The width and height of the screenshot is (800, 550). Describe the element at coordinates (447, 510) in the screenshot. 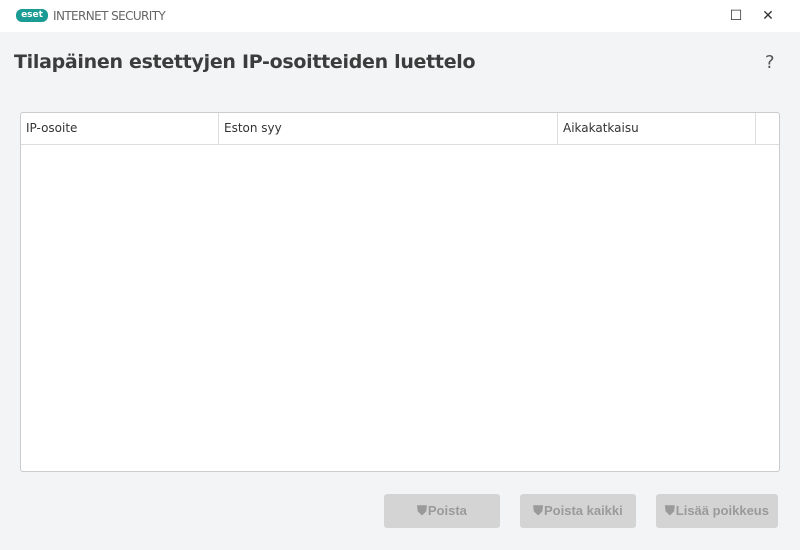

I see `remove-label: Poista` at that location.